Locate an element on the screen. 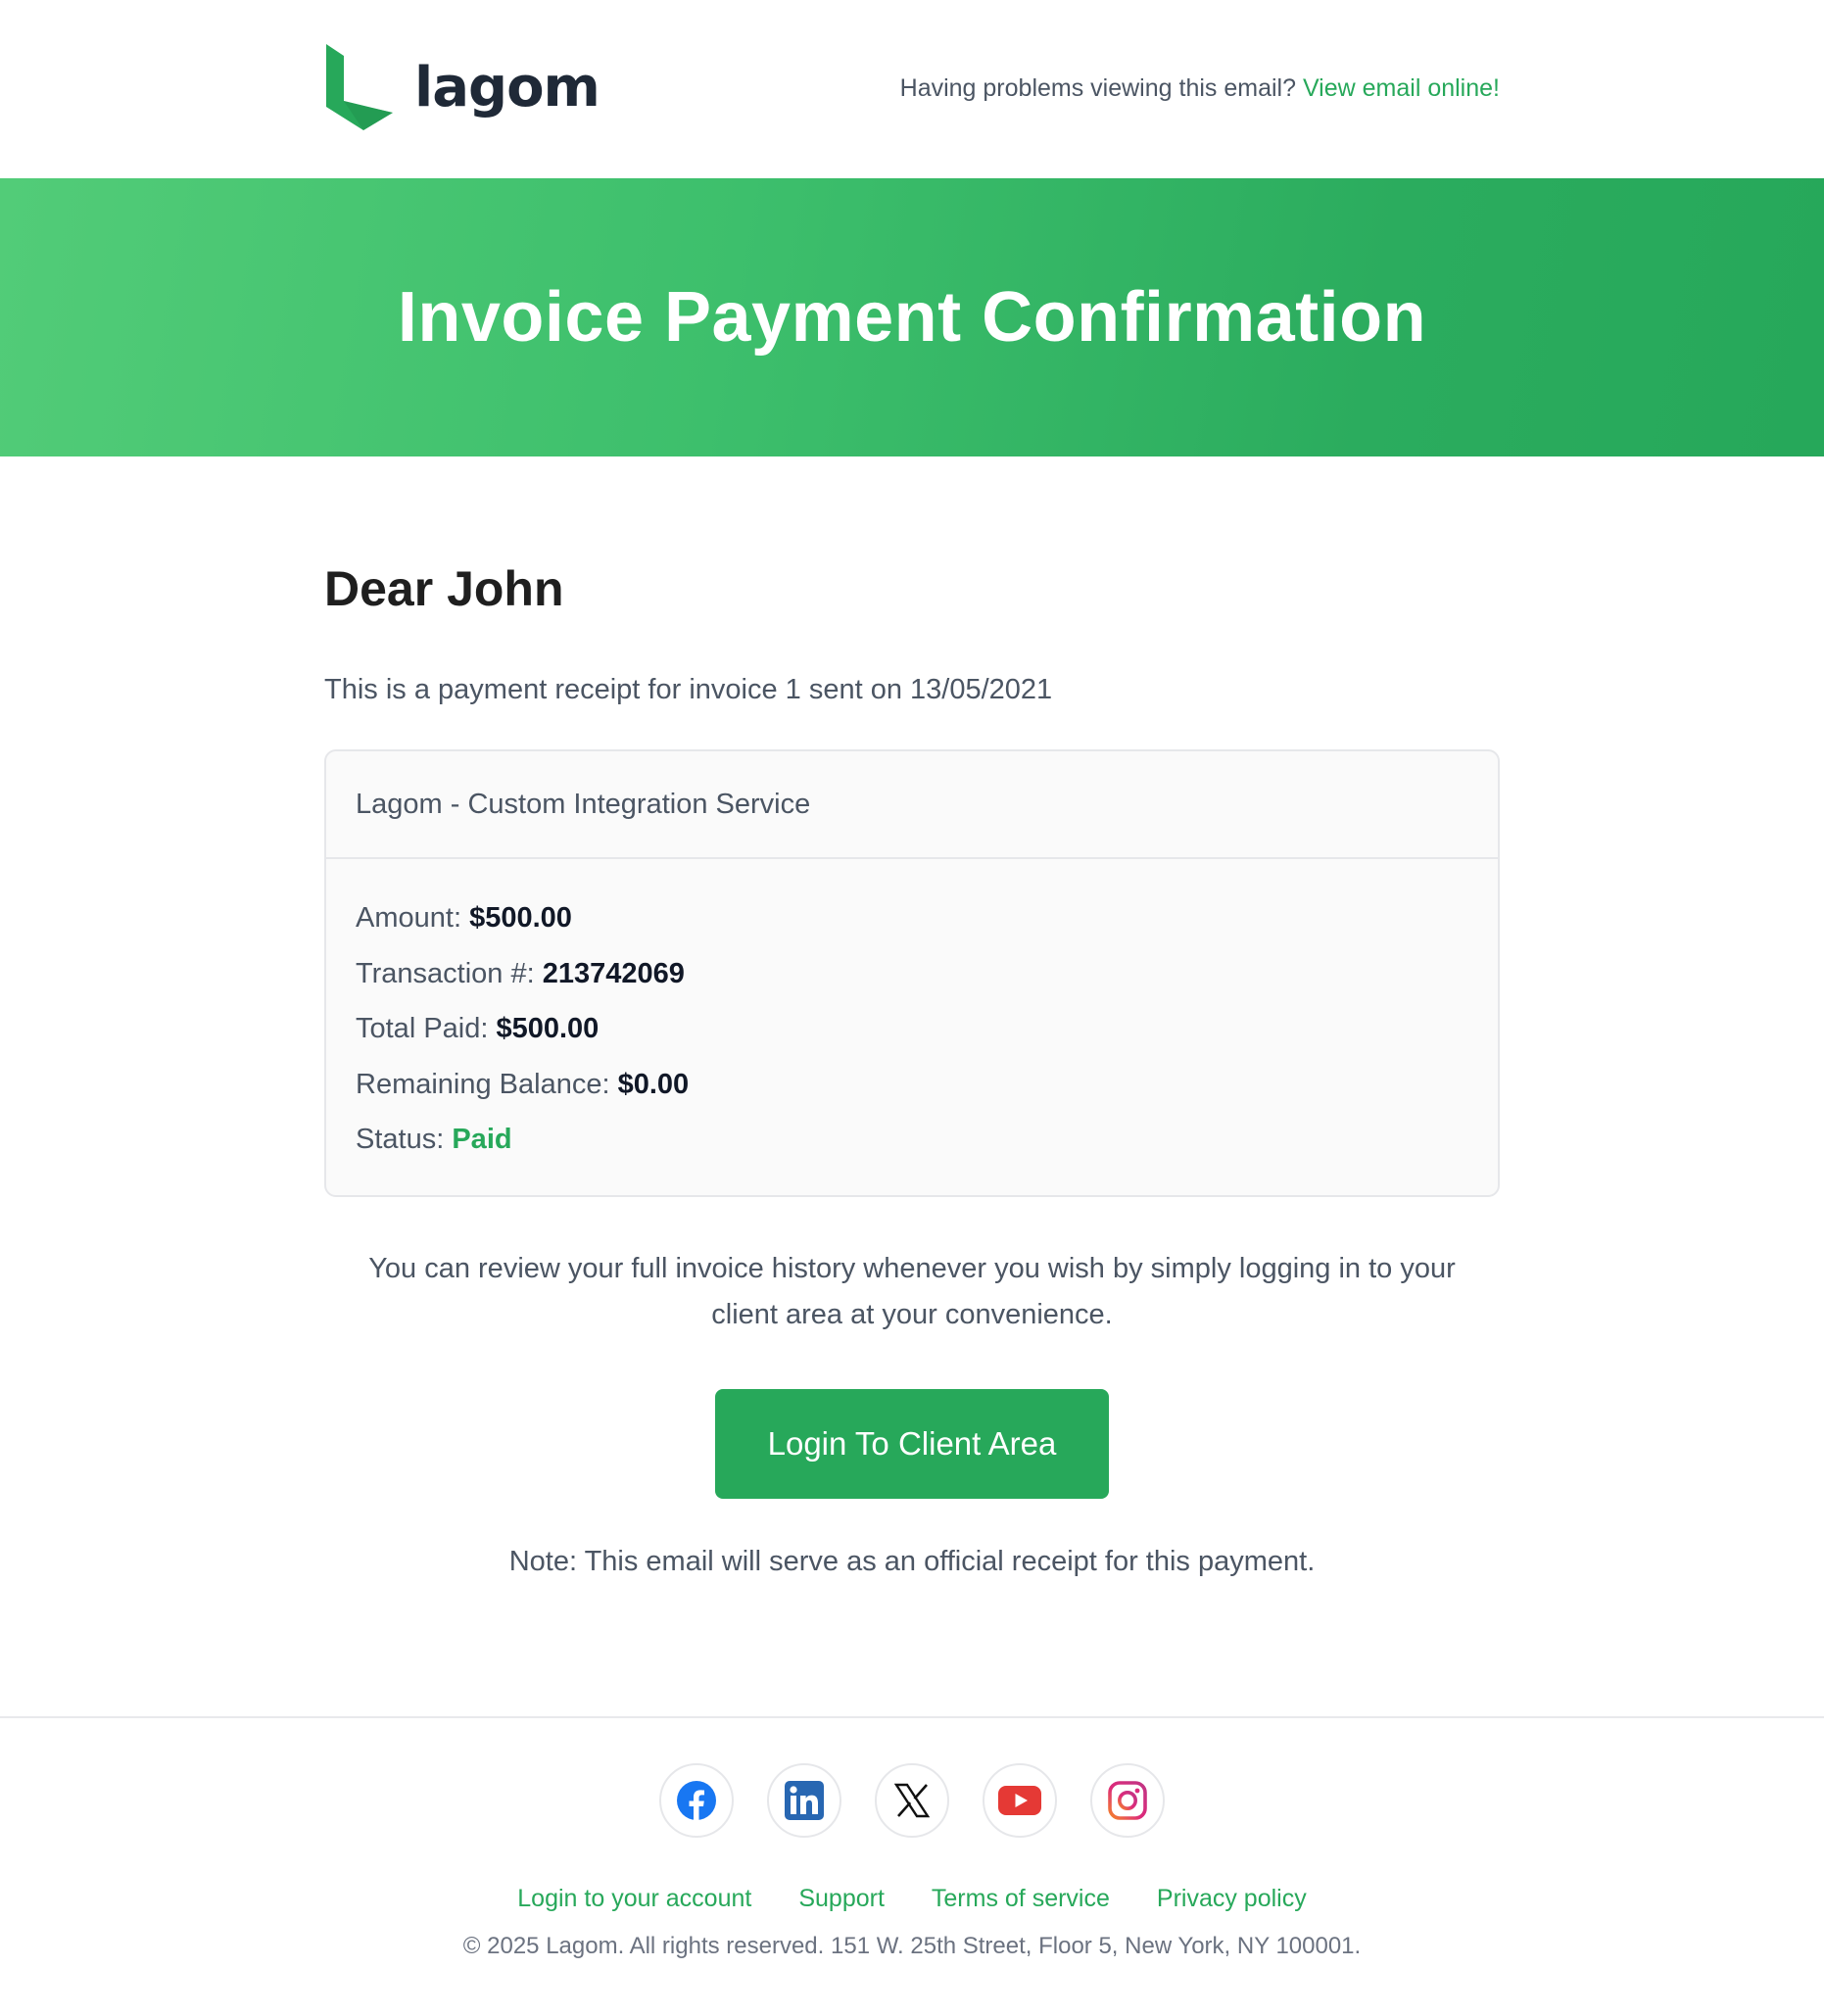 The width and height of the screenshot is (1824, 2016). youtube-icon is located at coordinates (1019, 1800).